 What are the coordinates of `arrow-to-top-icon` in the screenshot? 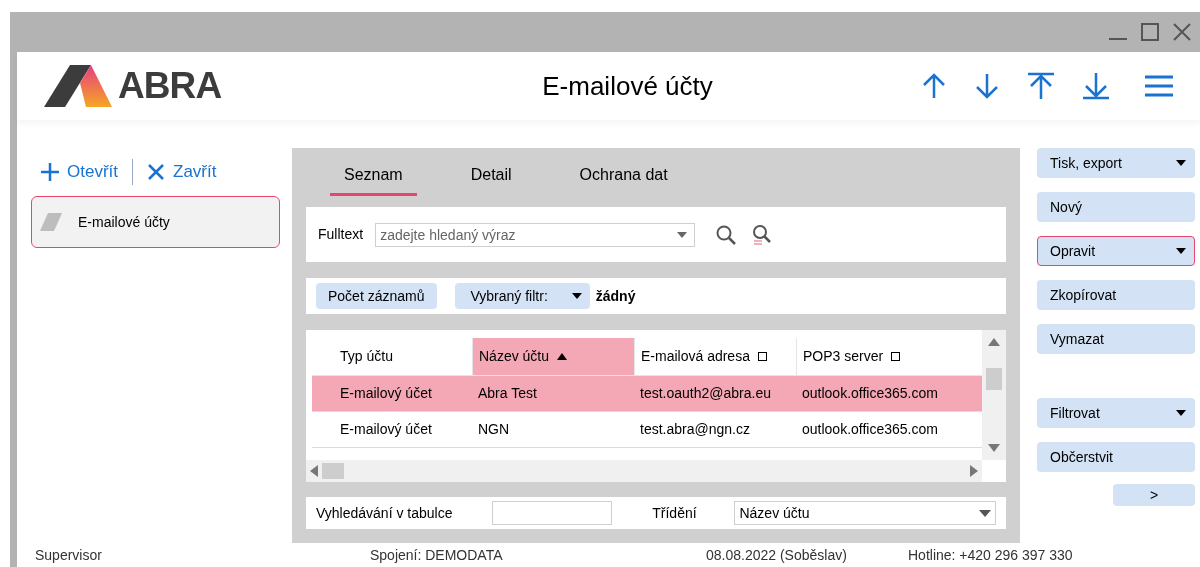 It's located at (1041, 86).